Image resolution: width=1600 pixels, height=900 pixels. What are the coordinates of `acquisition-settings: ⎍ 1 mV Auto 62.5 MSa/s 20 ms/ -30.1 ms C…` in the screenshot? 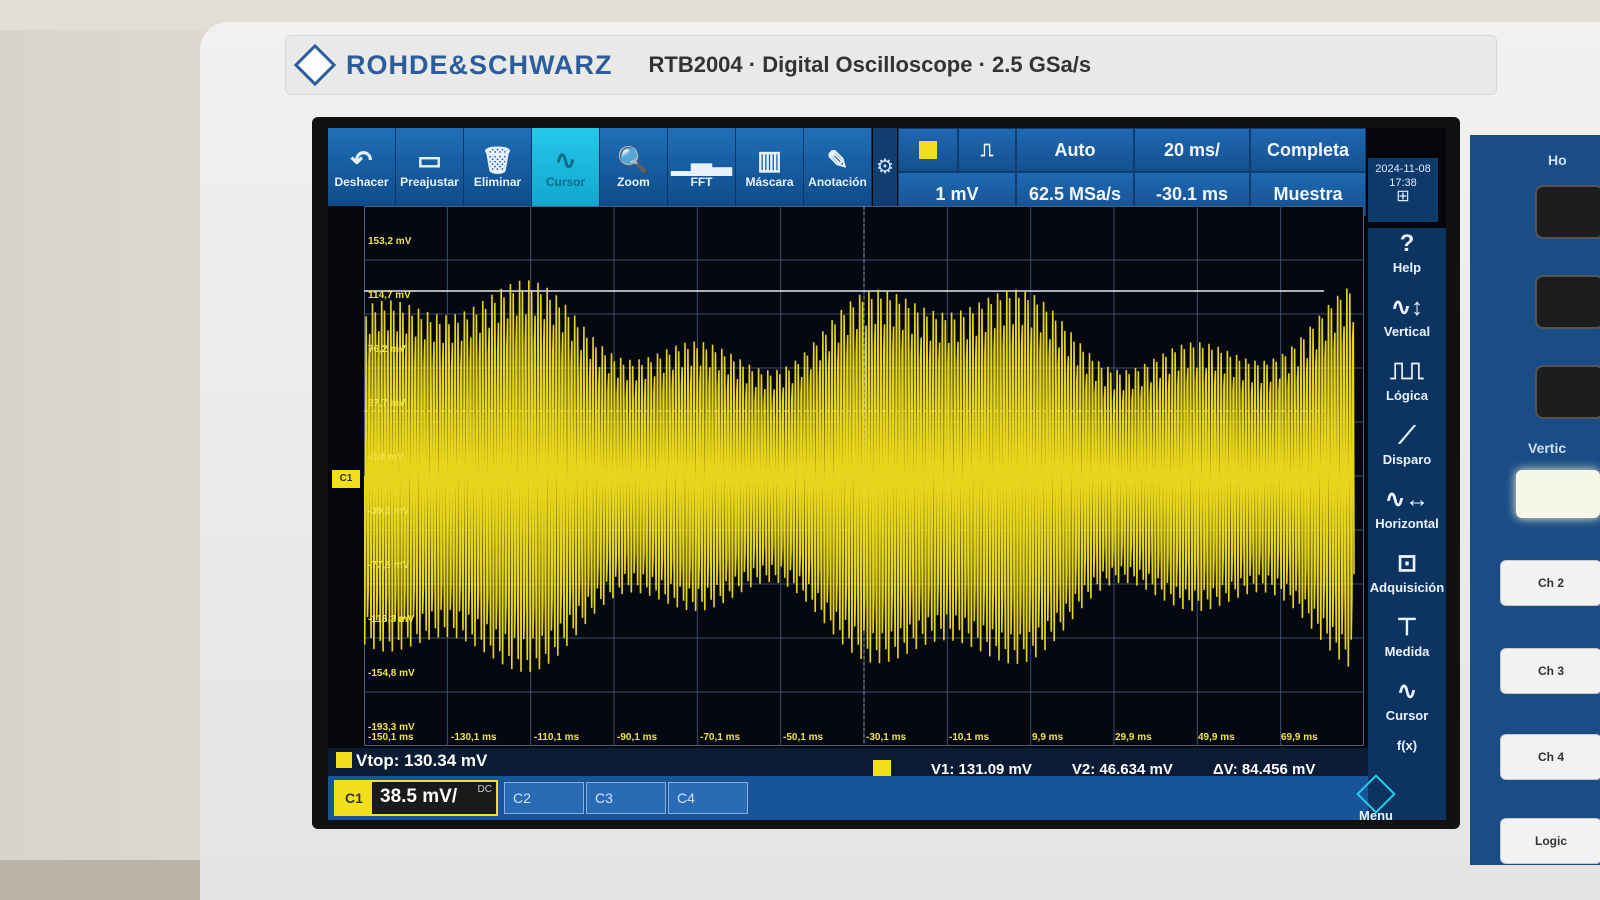 It's located at (1132, 172).